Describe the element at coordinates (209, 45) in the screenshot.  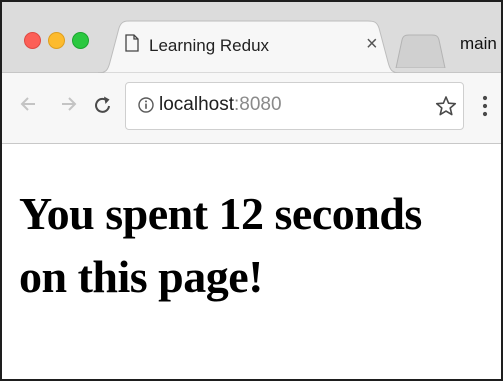
I see `tab-title: Learning Redux` at that location.